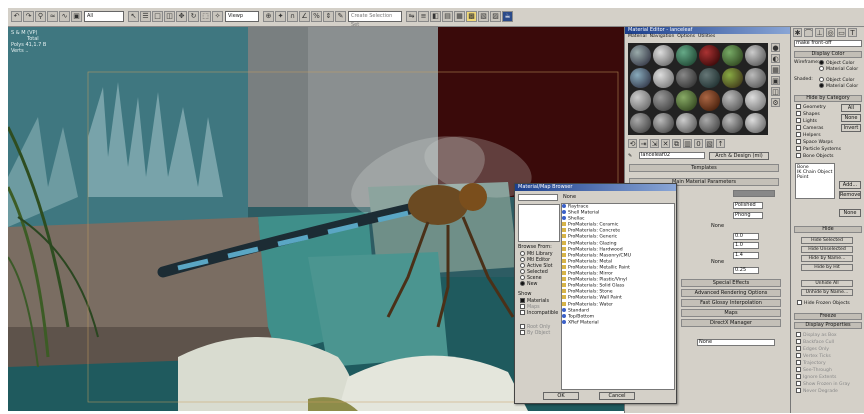 The height and width of the screenshot is (414, 864). What do you see at coordinates (828, 54) in the screenshot?
I see `display-color-header: Display Color` at bounding box center [828, 54].